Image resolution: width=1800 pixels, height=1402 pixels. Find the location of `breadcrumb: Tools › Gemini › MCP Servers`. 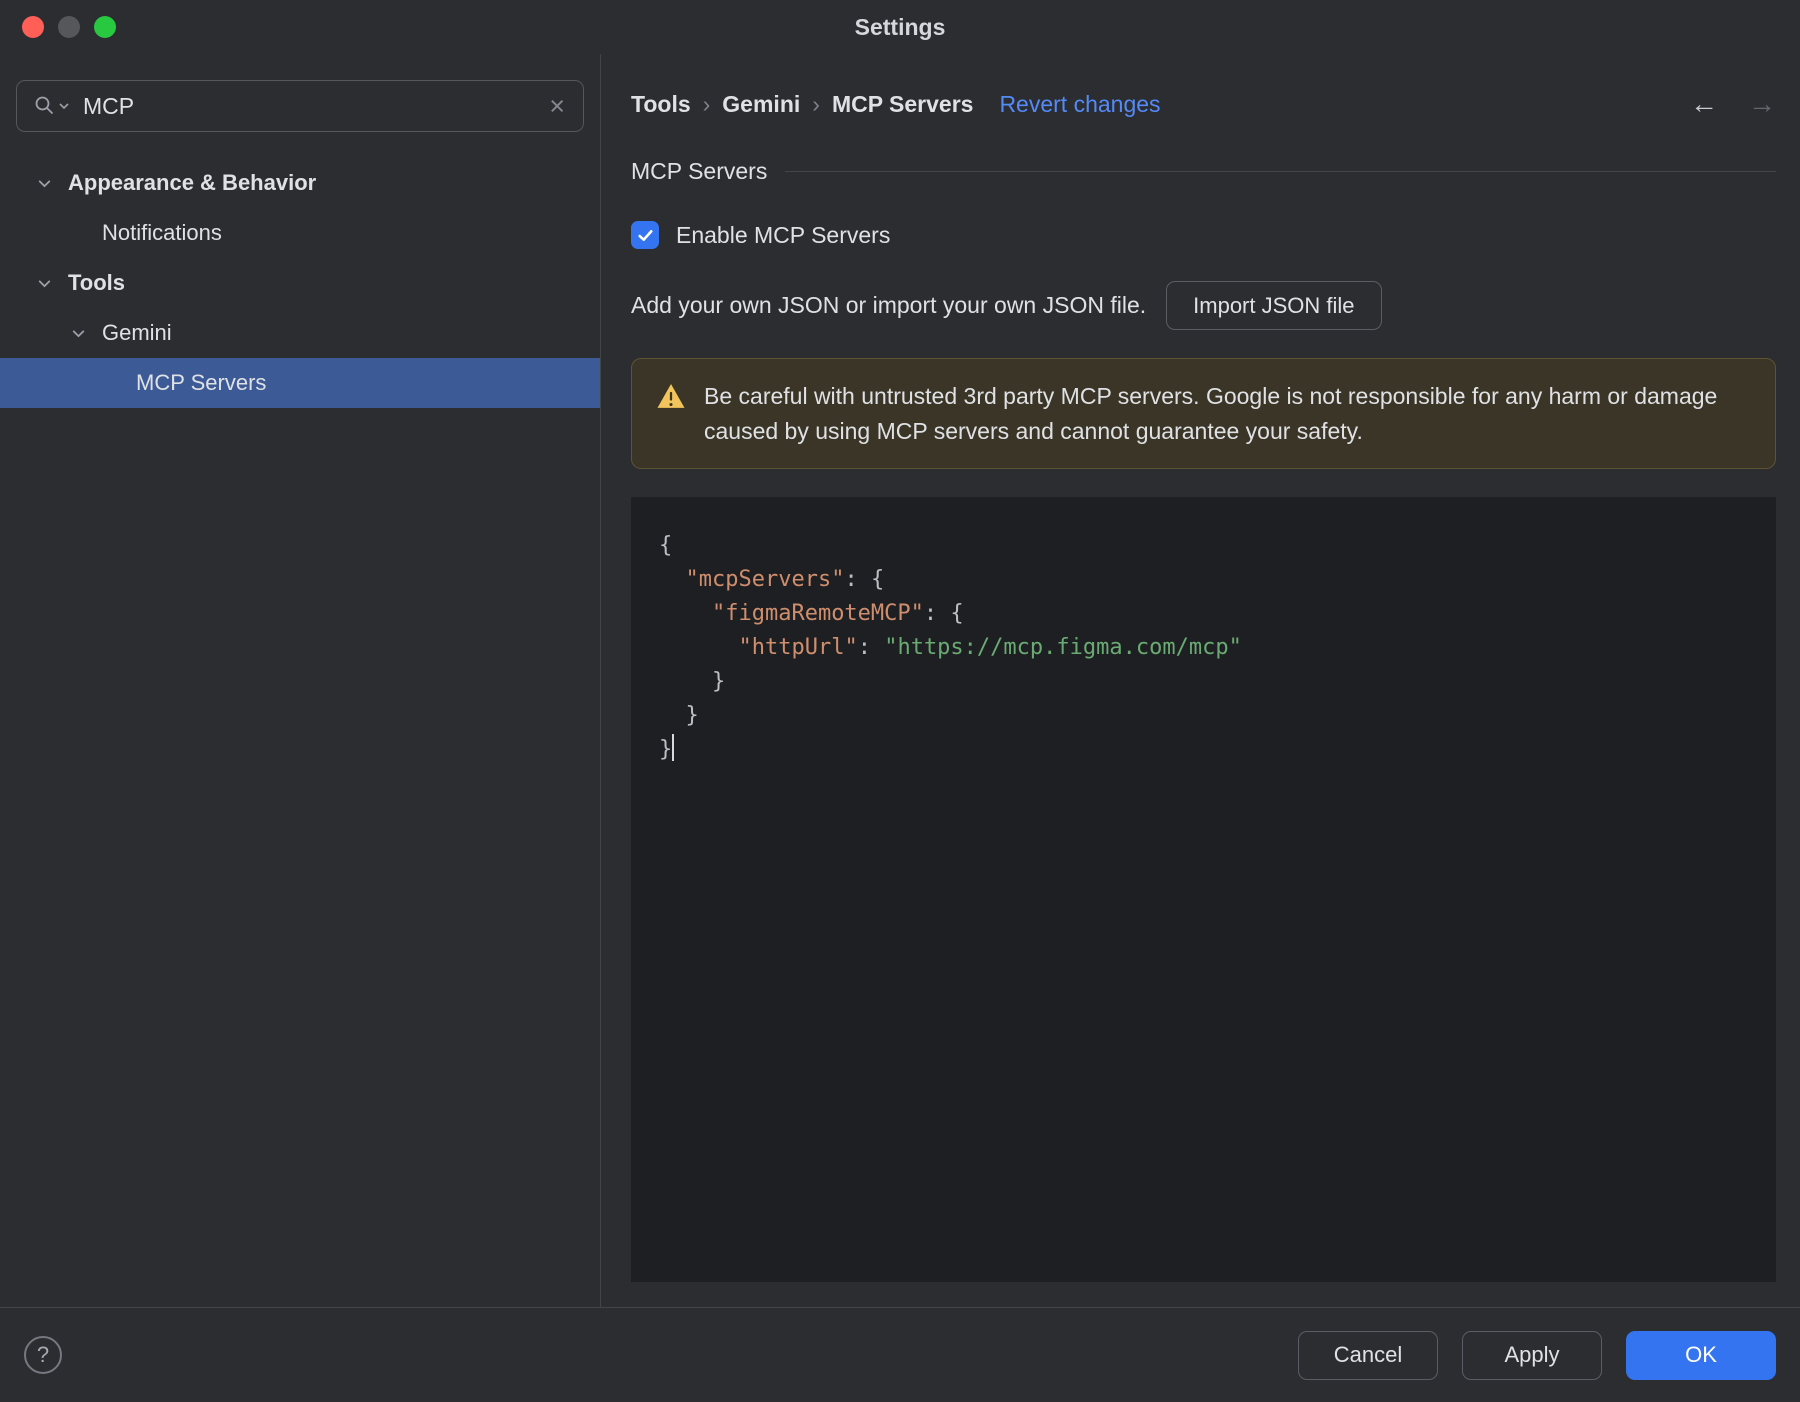

breadcrumb: Tools › Gemini › MCP Servers is located at coordinates (802, 104).